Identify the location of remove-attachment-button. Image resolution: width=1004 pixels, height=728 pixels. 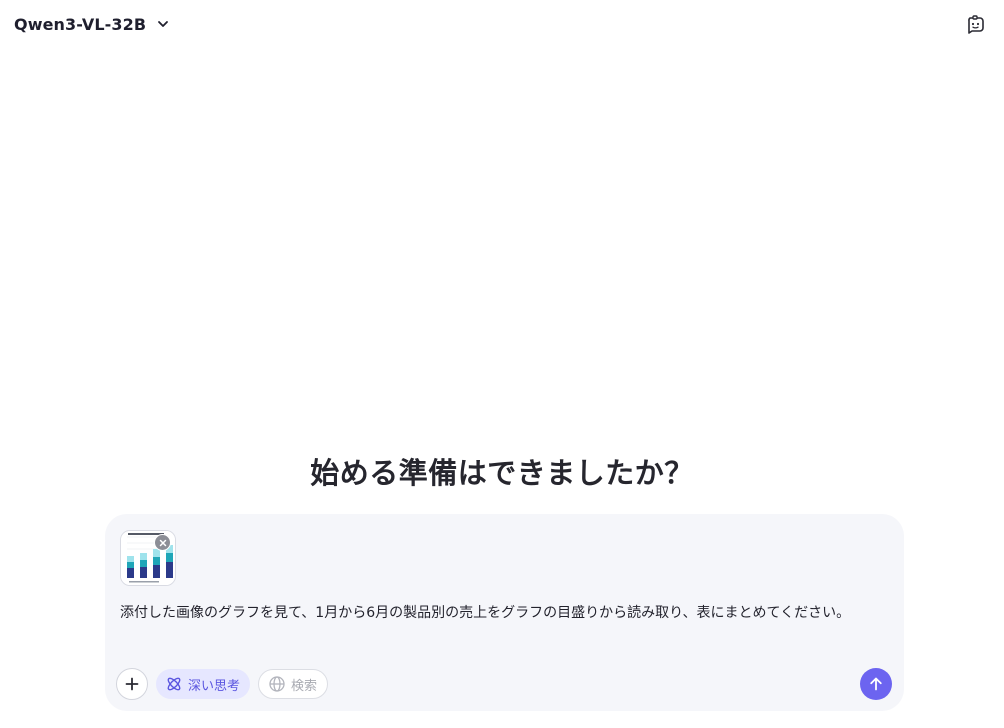
(162, 542).